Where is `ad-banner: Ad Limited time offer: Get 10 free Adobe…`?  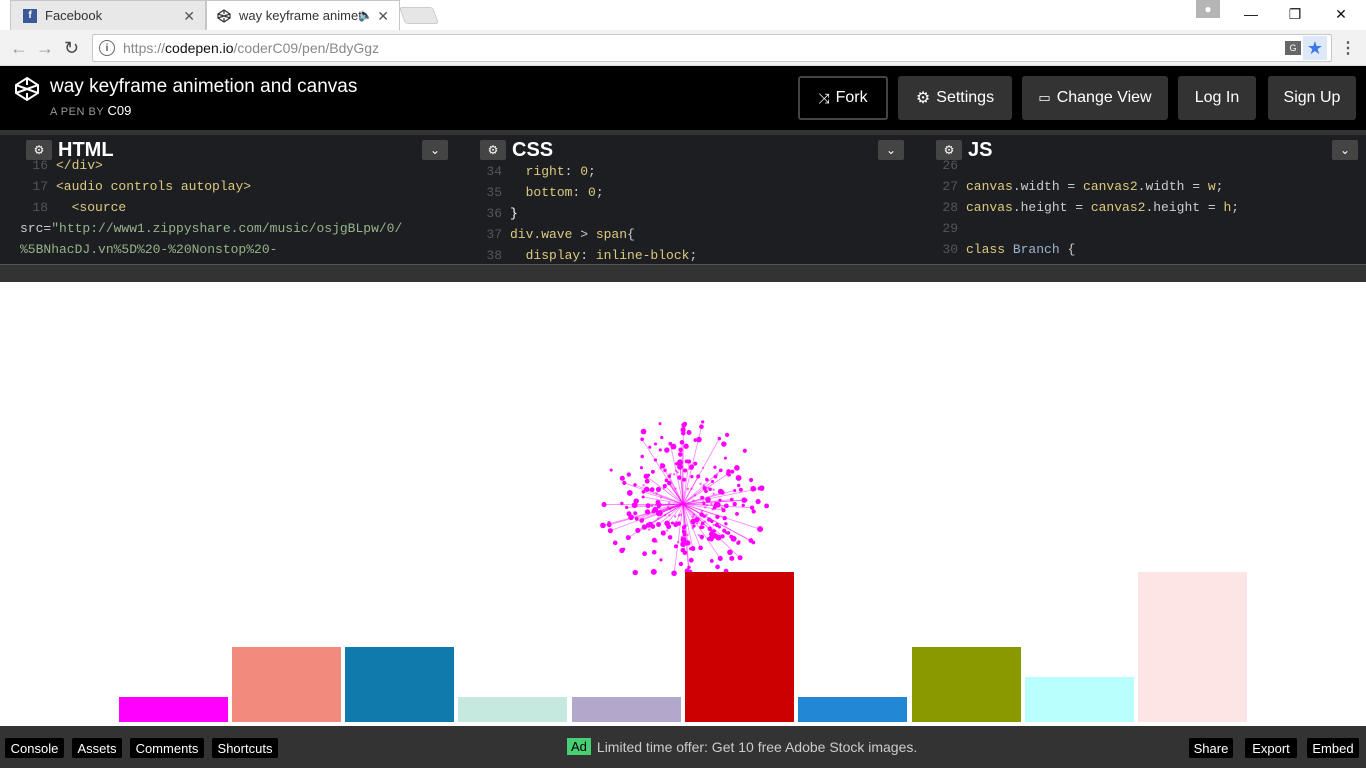
ad-banner: Ad Limited time offer: Get 10 free Adobe… is located at coordinates (742, 746).